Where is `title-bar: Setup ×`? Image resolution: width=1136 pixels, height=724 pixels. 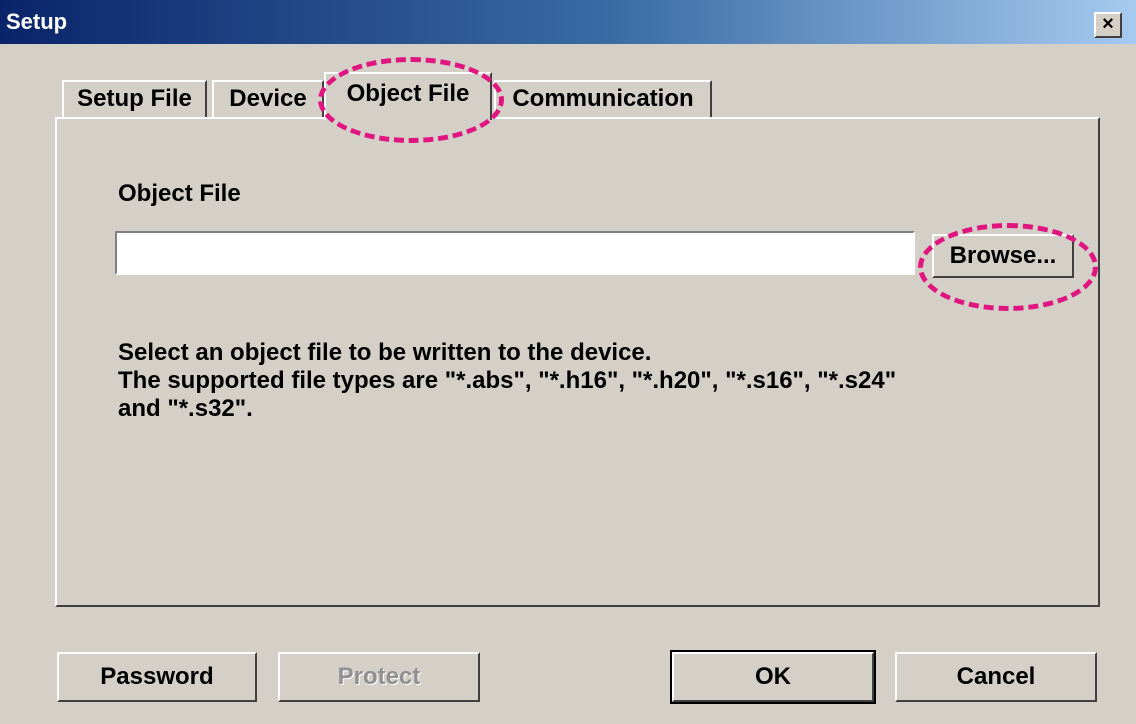
title-bar: Setup × is located at coordinates (568, 22).